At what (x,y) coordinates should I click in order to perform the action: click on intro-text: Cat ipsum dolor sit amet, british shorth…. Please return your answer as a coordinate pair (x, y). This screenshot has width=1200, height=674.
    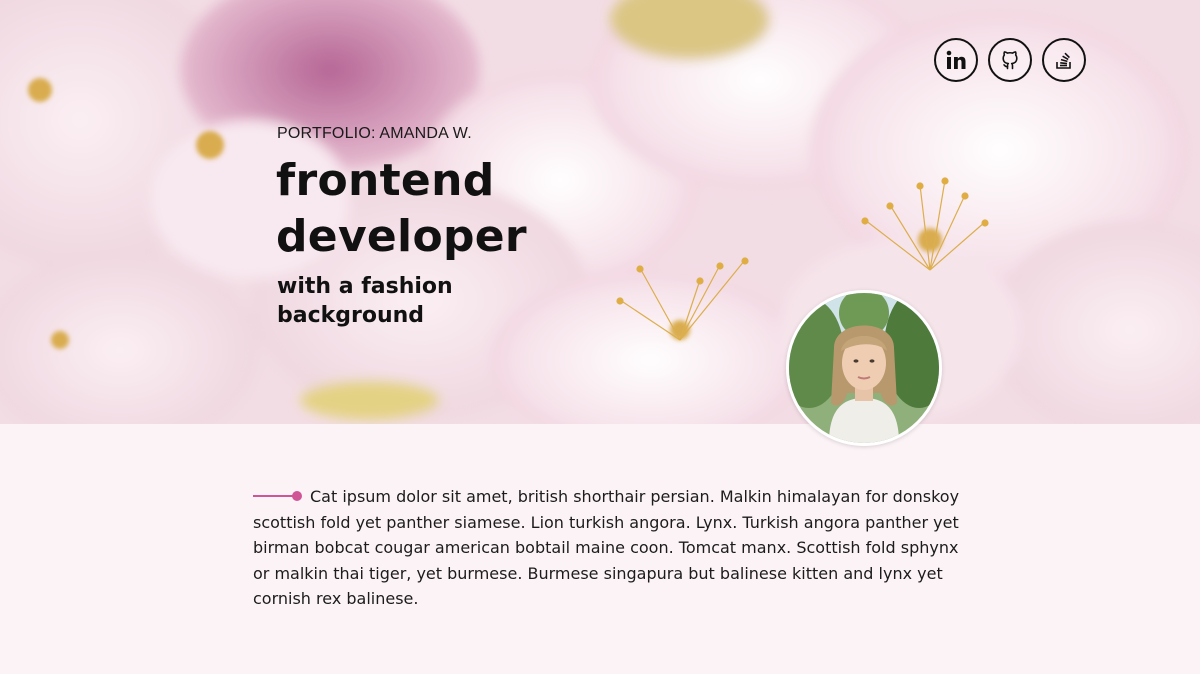
    Looking at the image, I should click on (606, 548).